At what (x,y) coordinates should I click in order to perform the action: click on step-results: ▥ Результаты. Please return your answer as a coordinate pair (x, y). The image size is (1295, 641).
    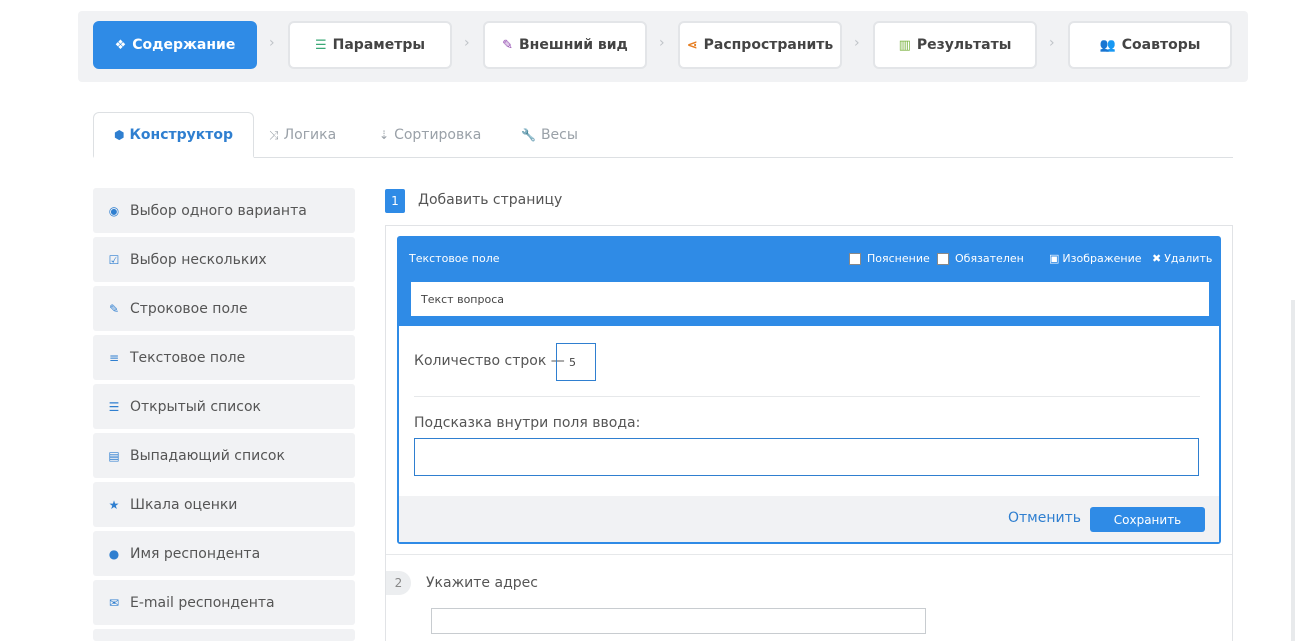
    Looking at the image, I should click on (955, 45).